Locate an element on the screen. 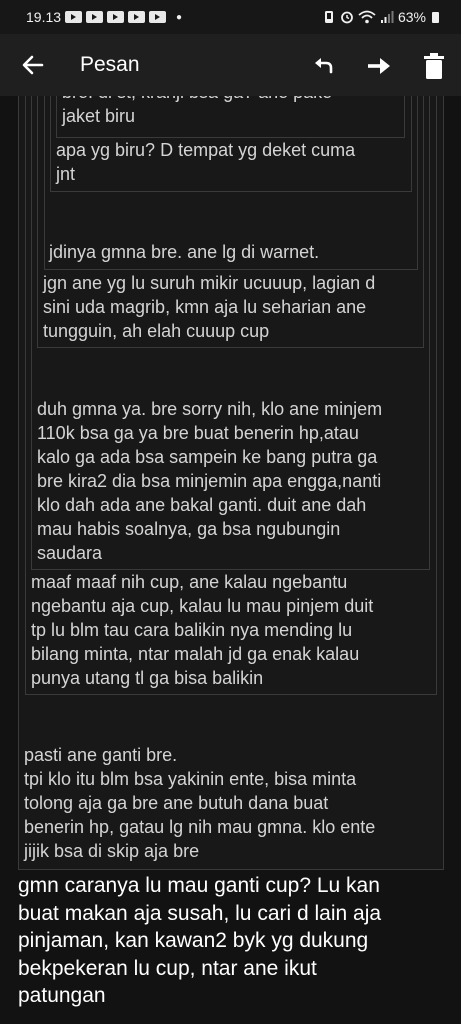 Image resolution: width=461 pixels, height=1024 pixels. forward-icon is located at coordinates (379, 66).